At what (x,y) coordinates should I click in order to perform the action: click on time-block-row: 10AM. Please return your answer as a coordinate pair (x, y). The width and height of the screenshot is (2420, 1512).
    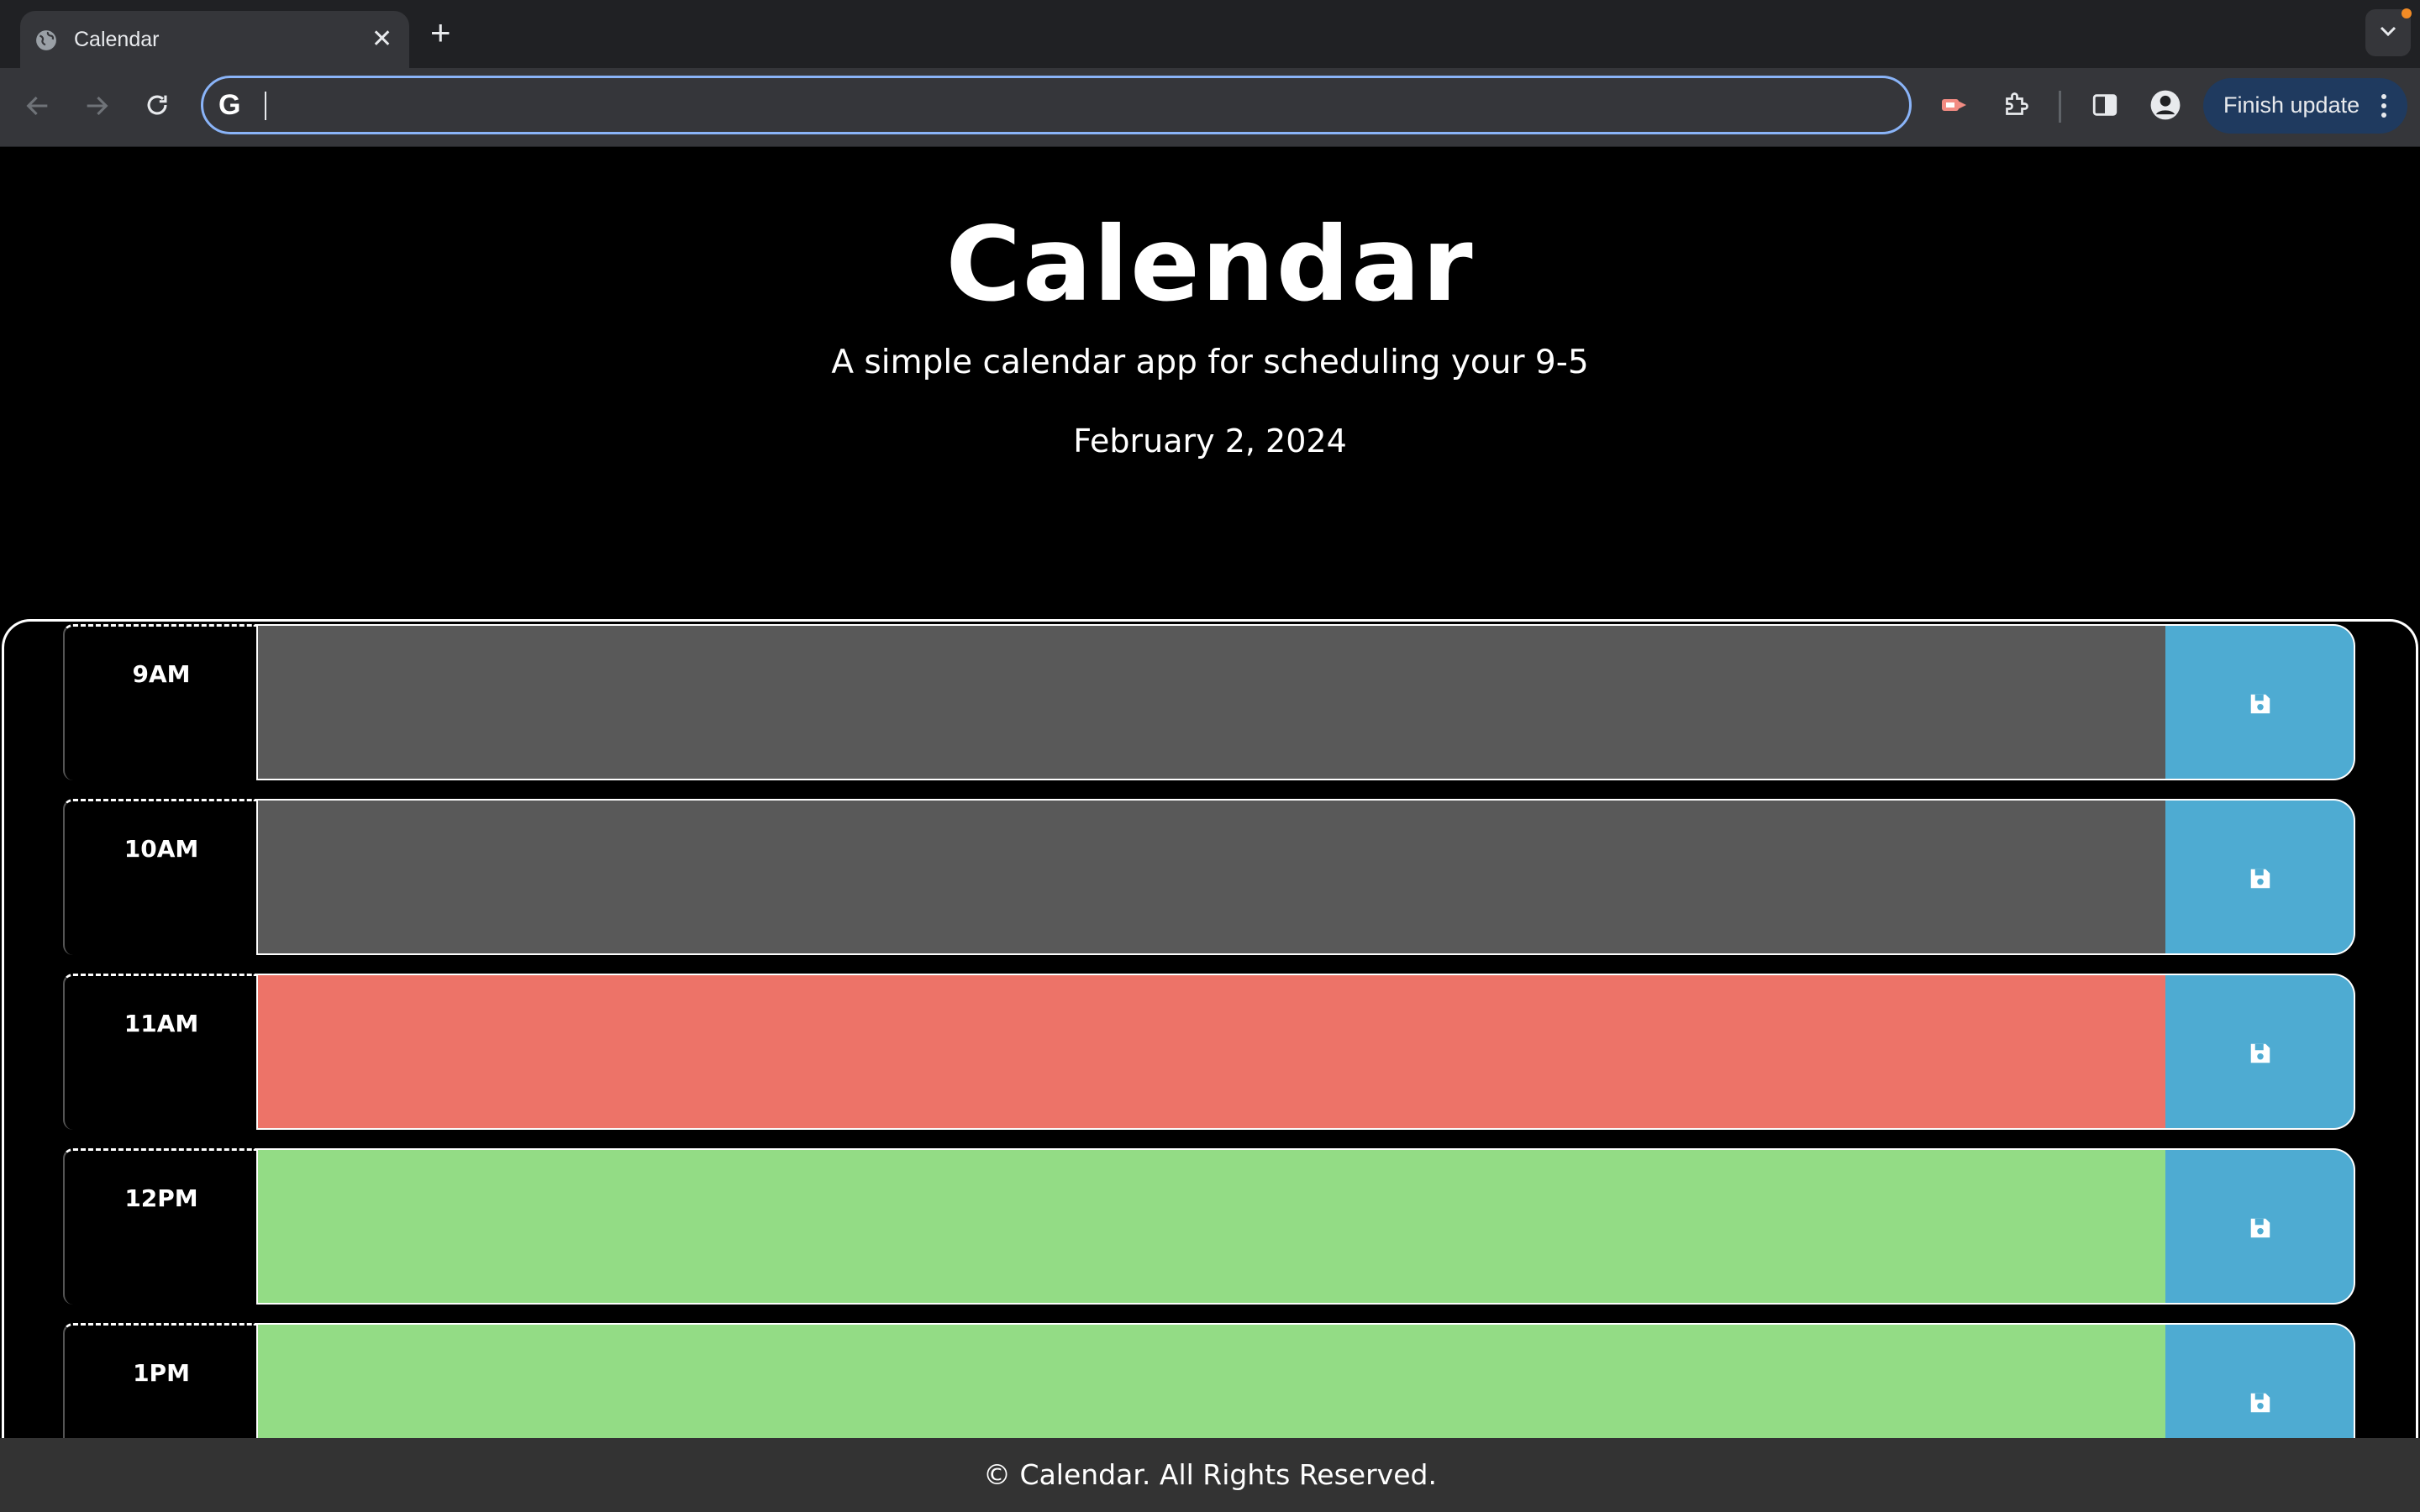
    Looking at the image, I should click on (1209, 877).